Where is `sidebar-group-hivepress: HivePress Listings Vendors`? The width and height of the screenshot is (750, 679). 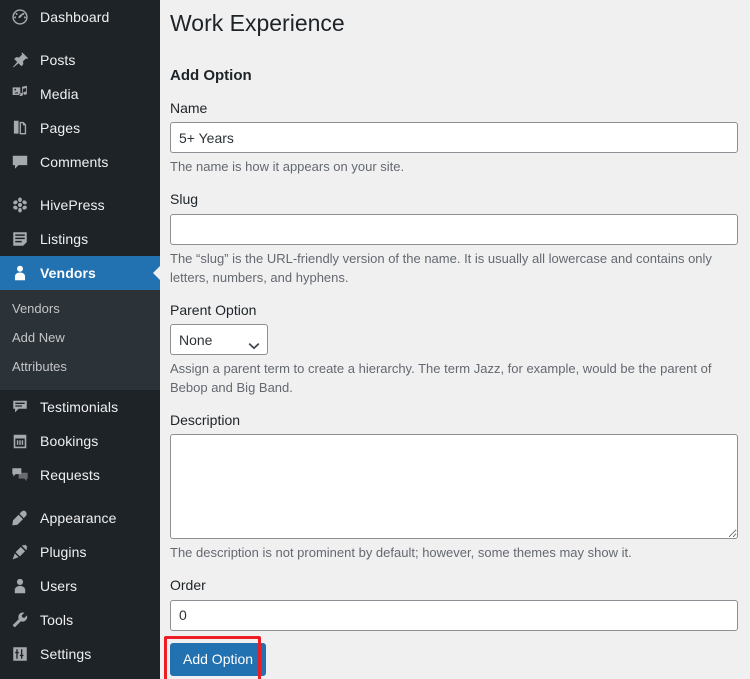
sidebar-group-hivepress: HivePress Listings Vendors is located at coordinates (80, 239).